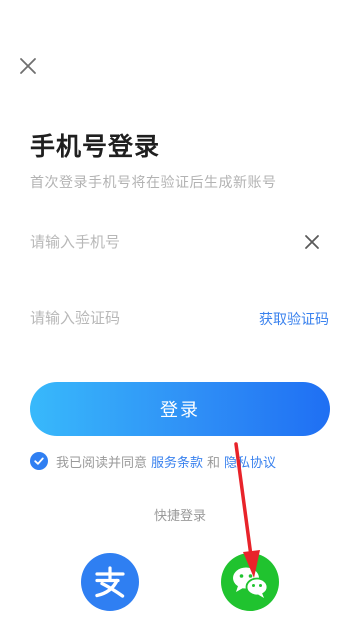 The image size is (360, 641). I want to click on privacy-link: 隐私协议, so click(250, 461).